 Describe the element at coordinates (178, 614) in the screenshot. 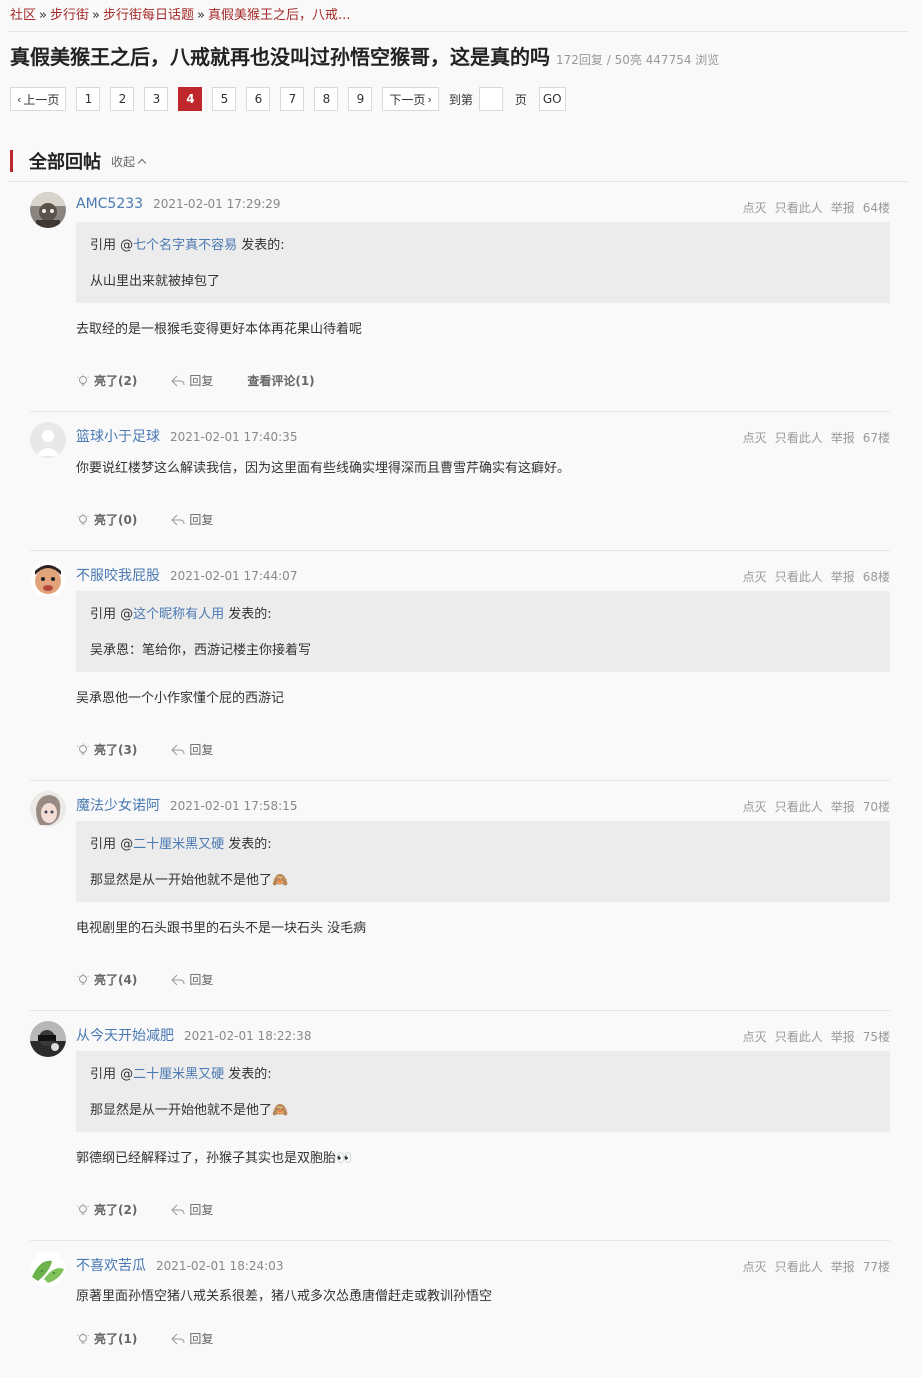

I see `quote-user-link: 这个昵称有人用` at that location.